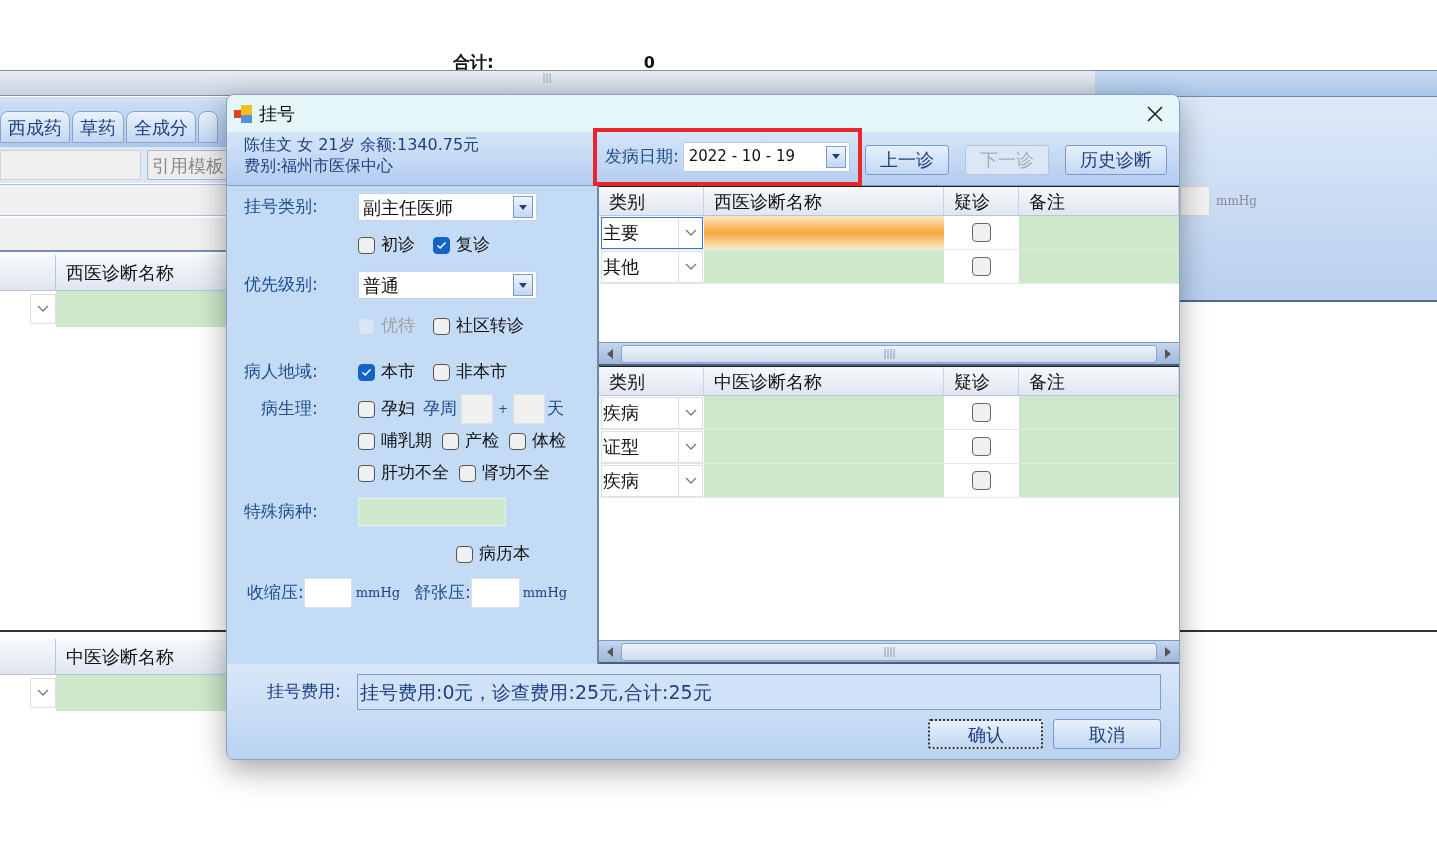 The width and height of the screenshot is (1437, 855). I want to click on total-value: 0, so click(649, 62).